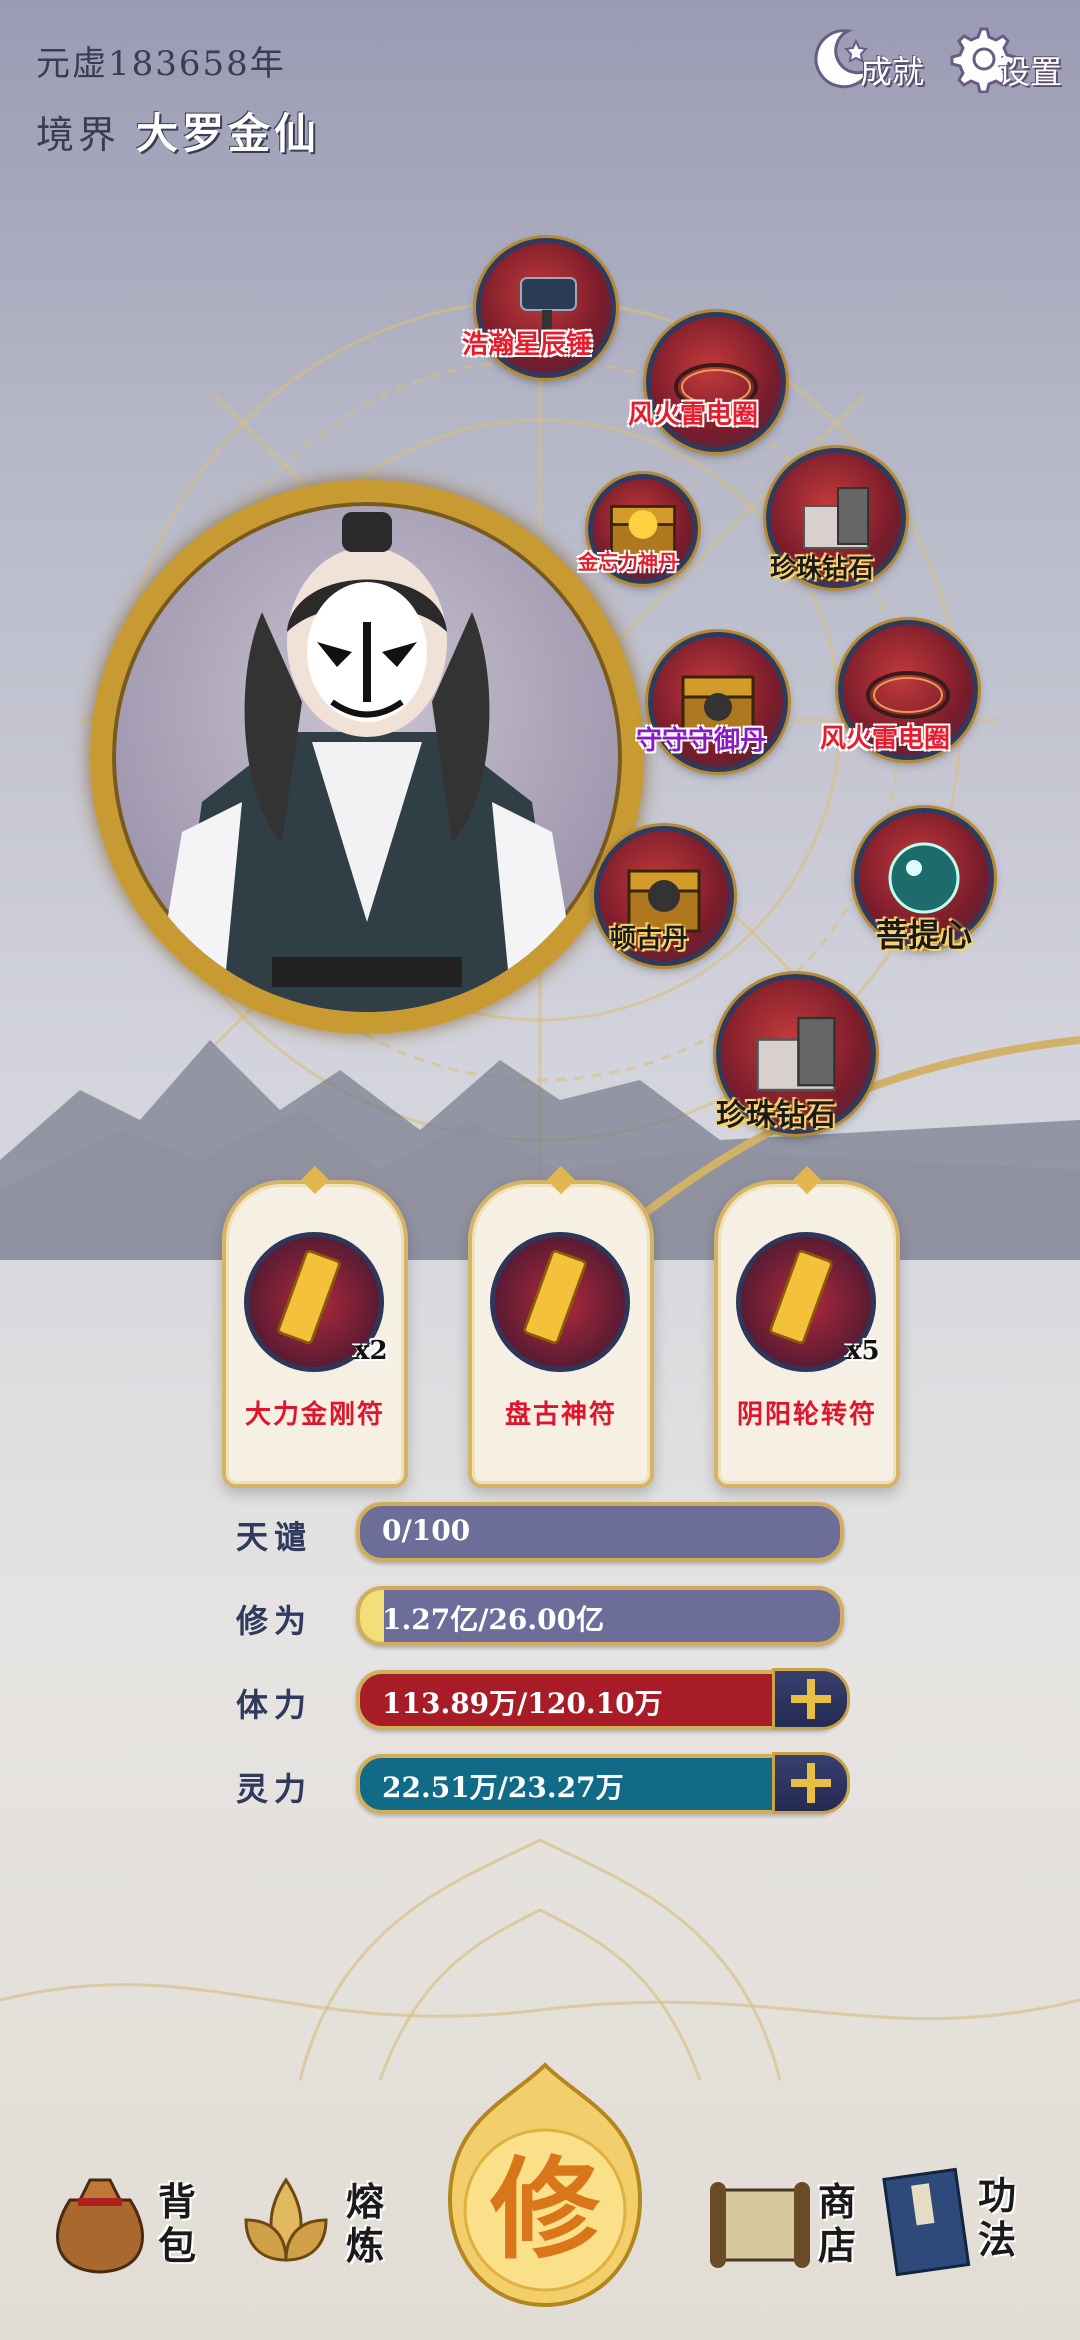 The image size is (1080, 2340). What do you see at coordinates (716, 382) in the screenshot?
I see `equipment-slot` at bounding box center [716, 382].